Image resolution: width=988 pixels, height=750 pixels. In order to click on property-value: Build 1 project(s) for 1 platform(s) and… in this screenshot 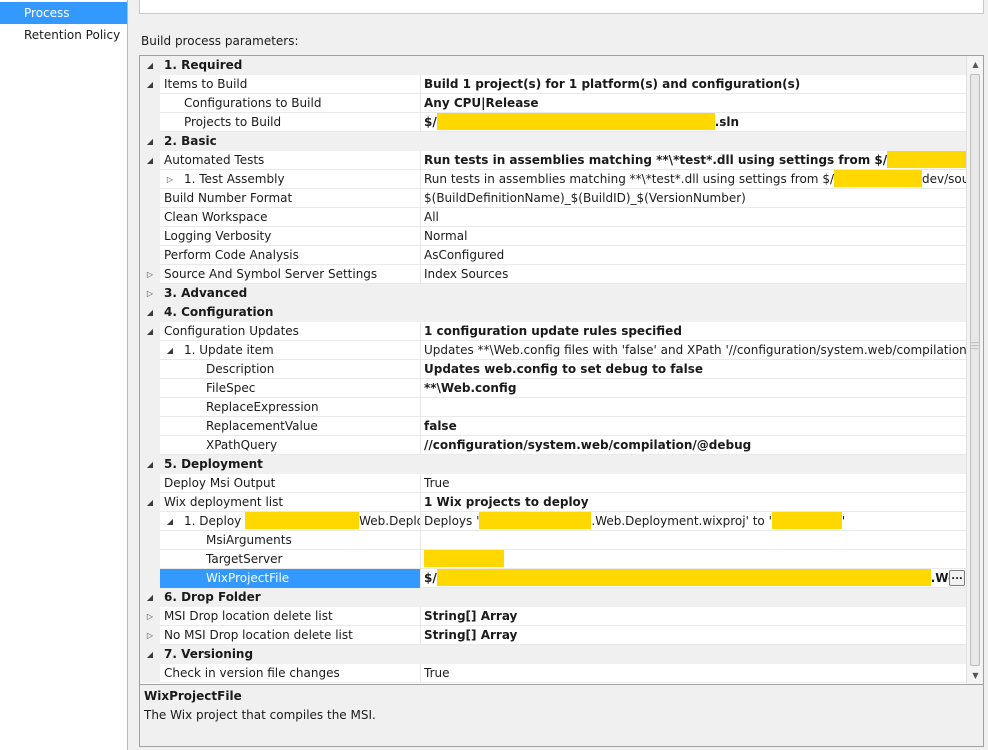, I will do `click(695, 84)`.